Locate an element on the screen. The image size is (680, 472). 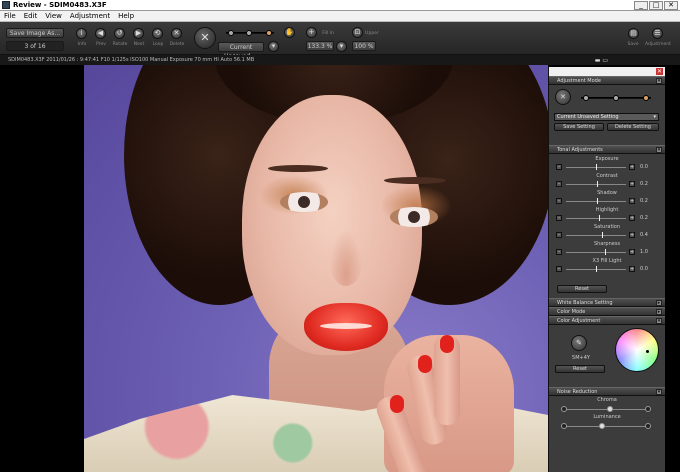
color-adjustment-header: Color Adjustment ▾ is located at coordinates (607, 320).